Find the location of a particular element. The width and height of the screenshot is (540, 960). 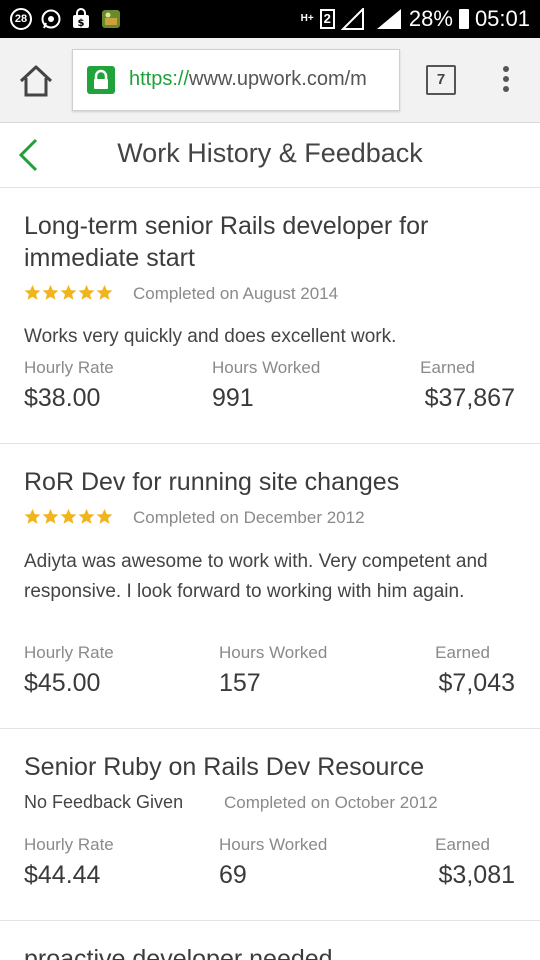

job-card: proactive developer needed is located at coordinates (270, 940).